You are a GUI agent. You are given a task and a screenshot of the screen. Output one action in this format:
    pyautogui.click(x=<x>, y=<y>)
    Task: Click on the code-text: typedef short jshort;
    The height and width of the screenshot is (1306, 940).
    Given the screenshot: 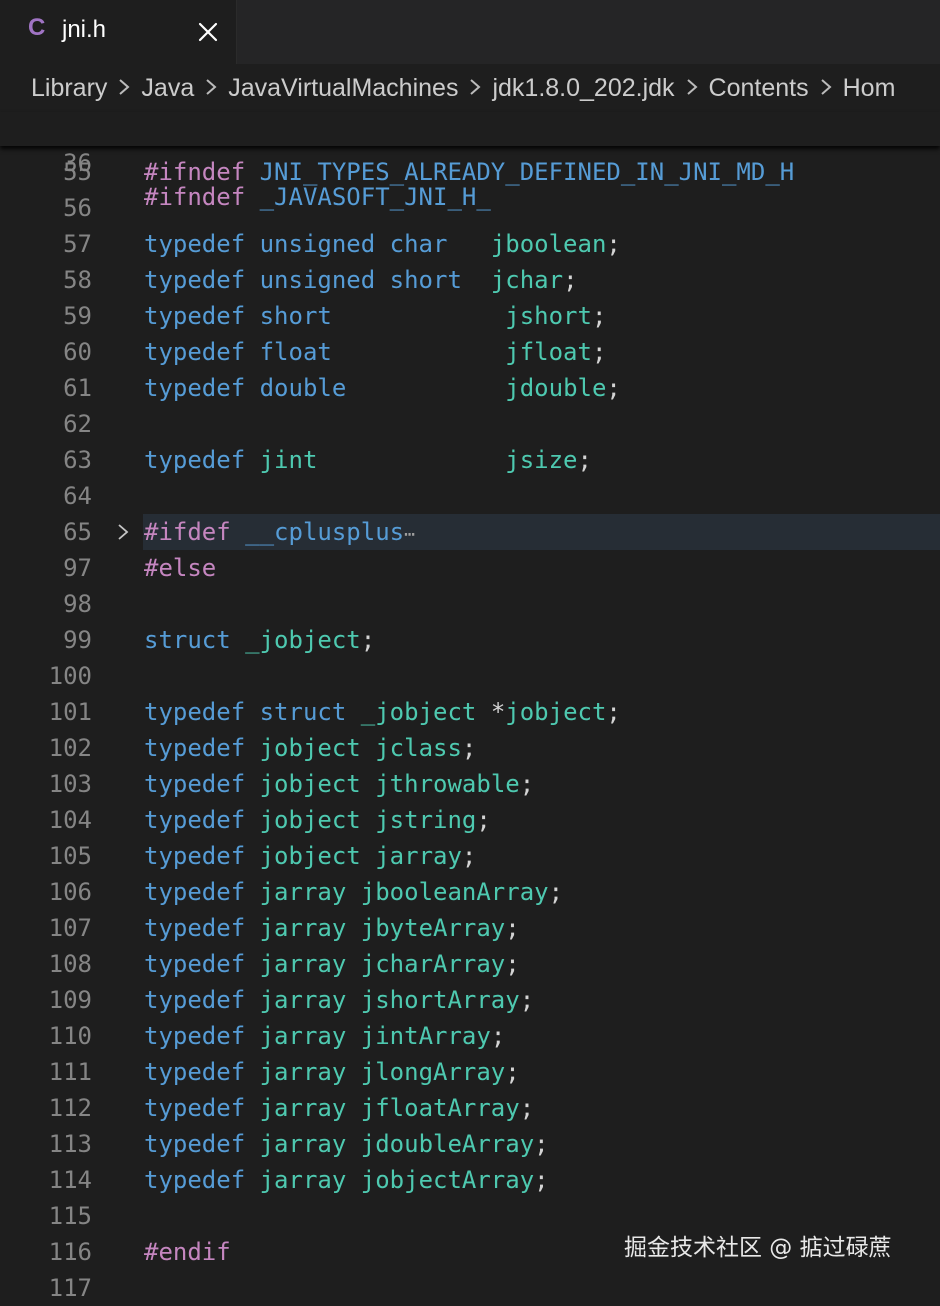 What is the action you would take?
    pyautogui.click(x=375, y=316)
    